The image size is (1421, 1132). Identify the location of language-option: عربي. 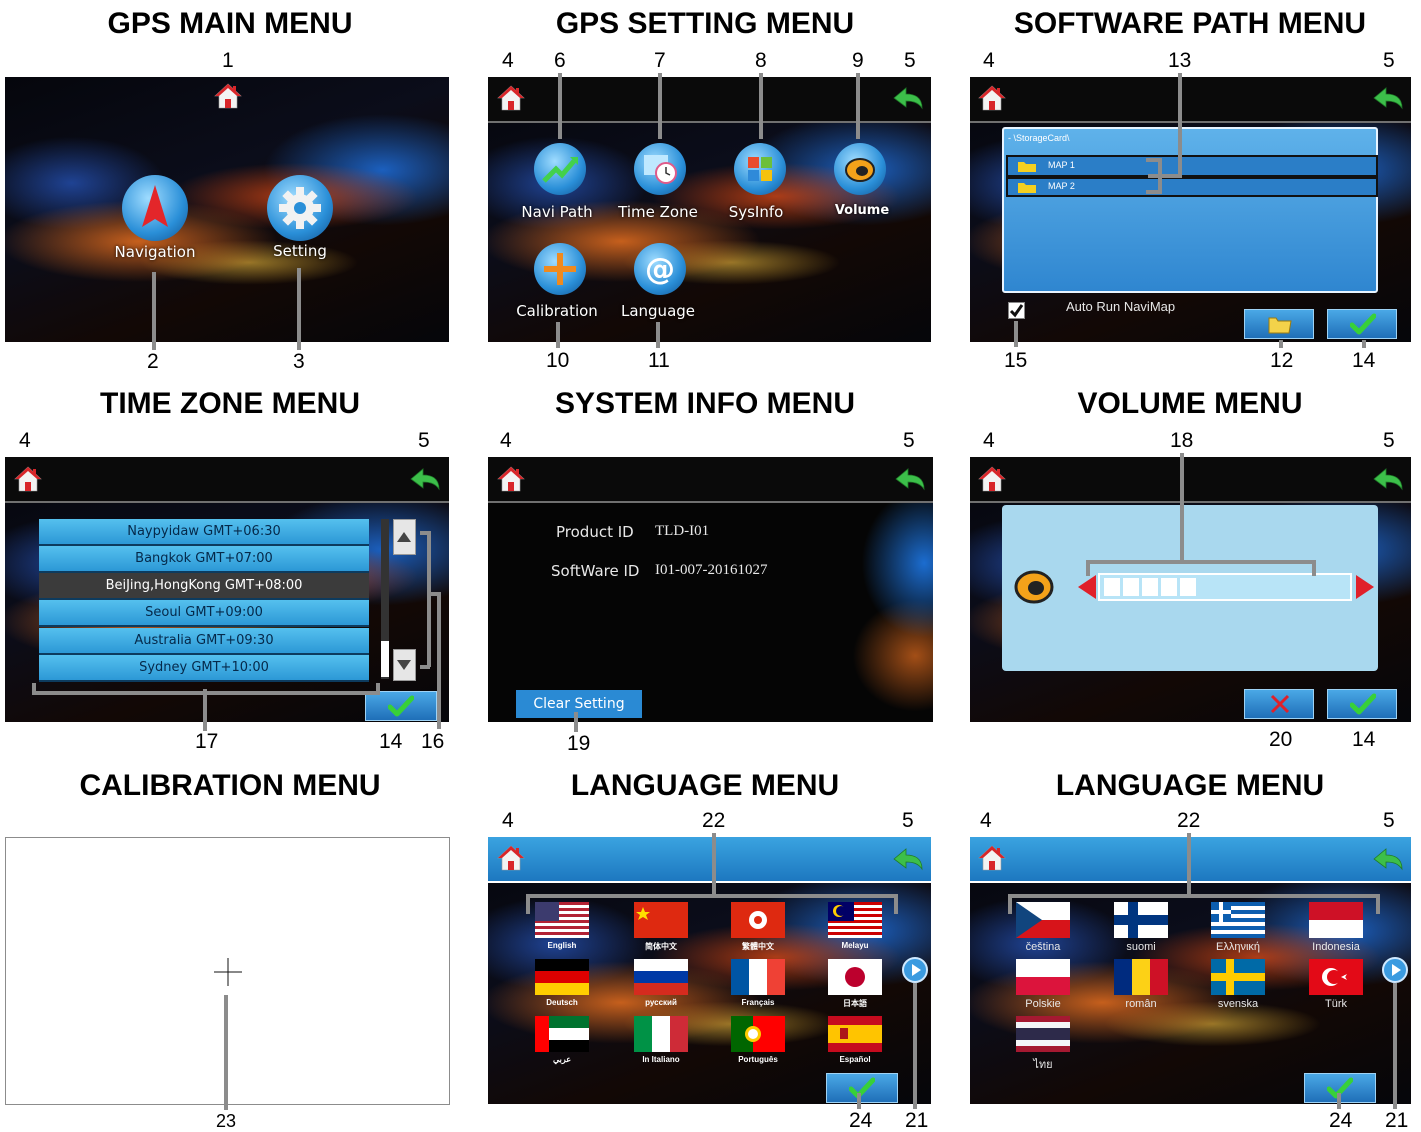
(562, 1041).